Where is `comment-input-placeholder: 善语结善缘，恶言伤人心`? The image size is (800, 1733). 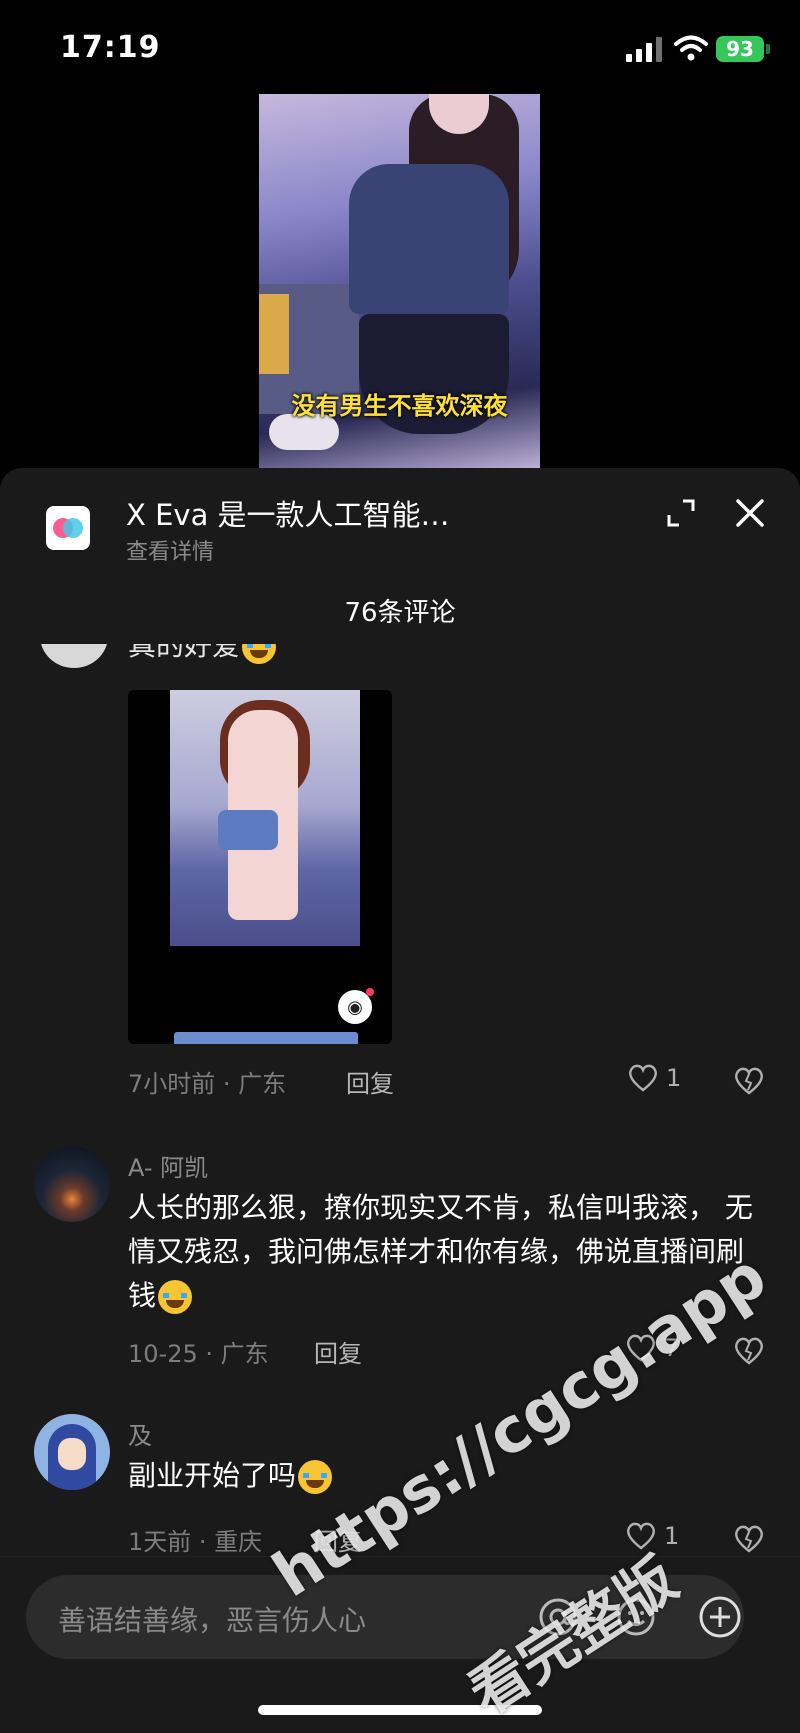 comment-input-placeholder: 善语结善缘，恶言伤人心 is located at coordinates (212, 1620).